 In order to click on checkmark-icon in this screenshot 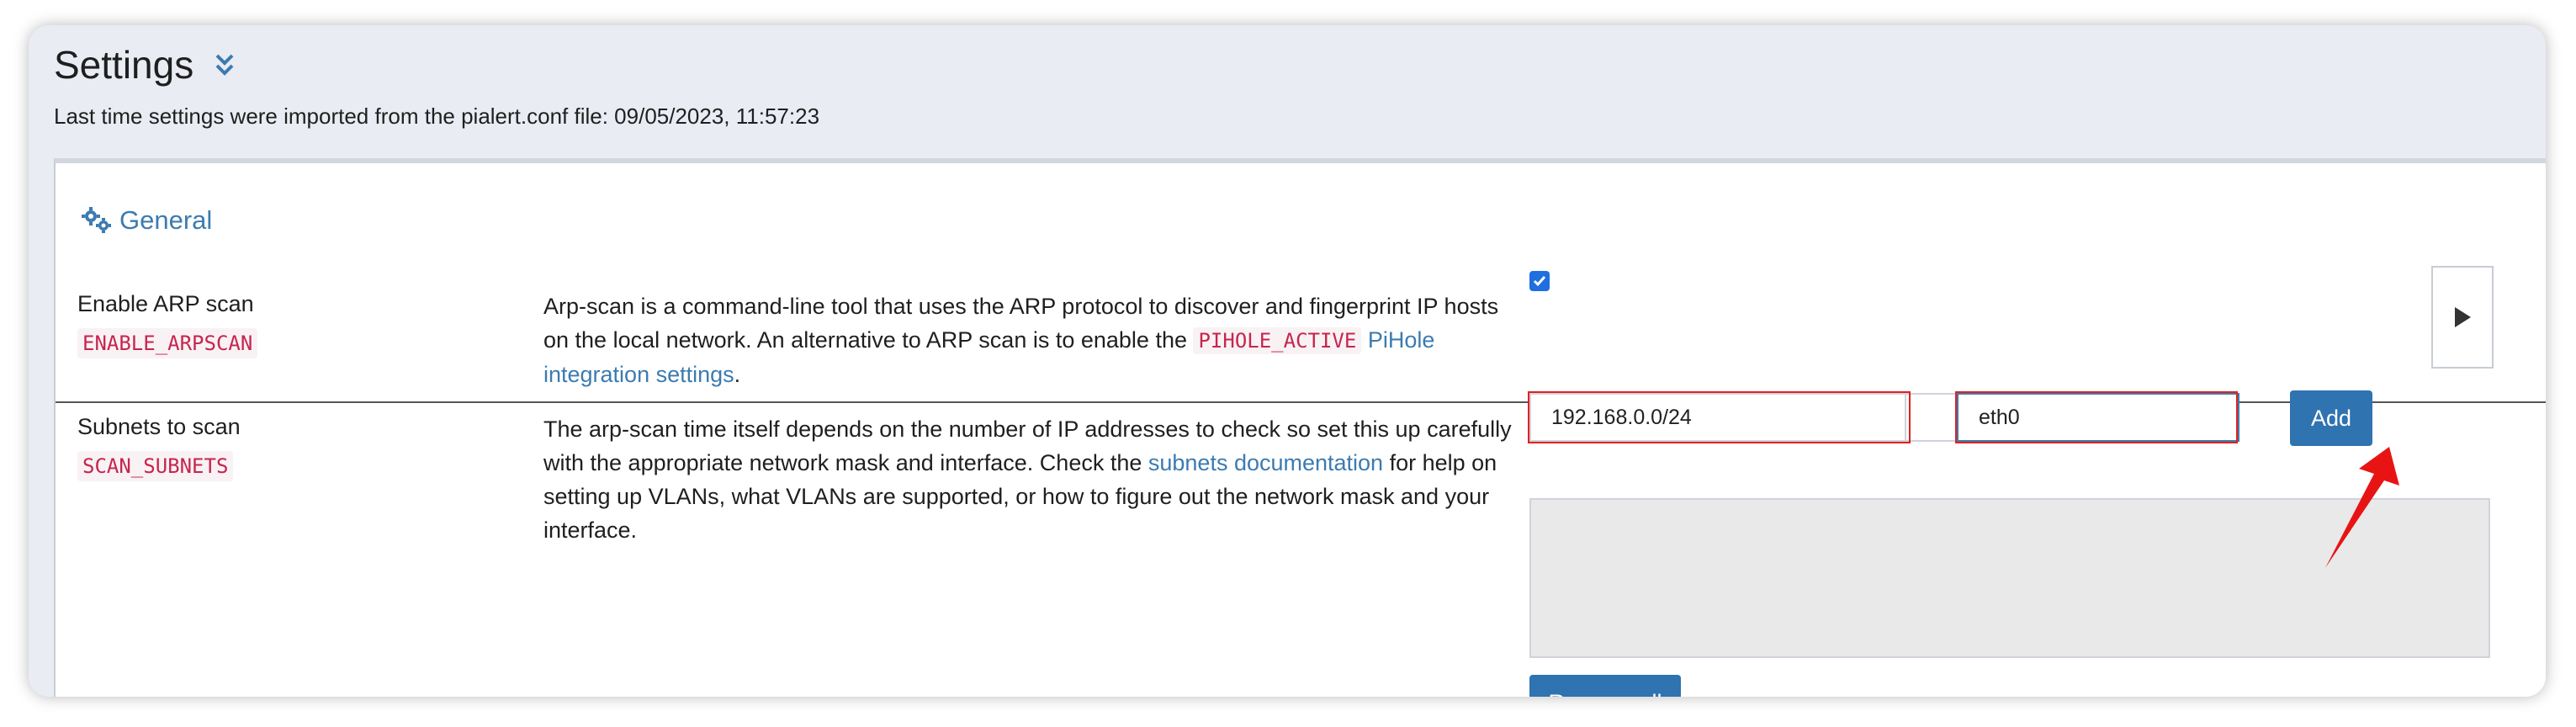, I will do `click(1539, 281)`.